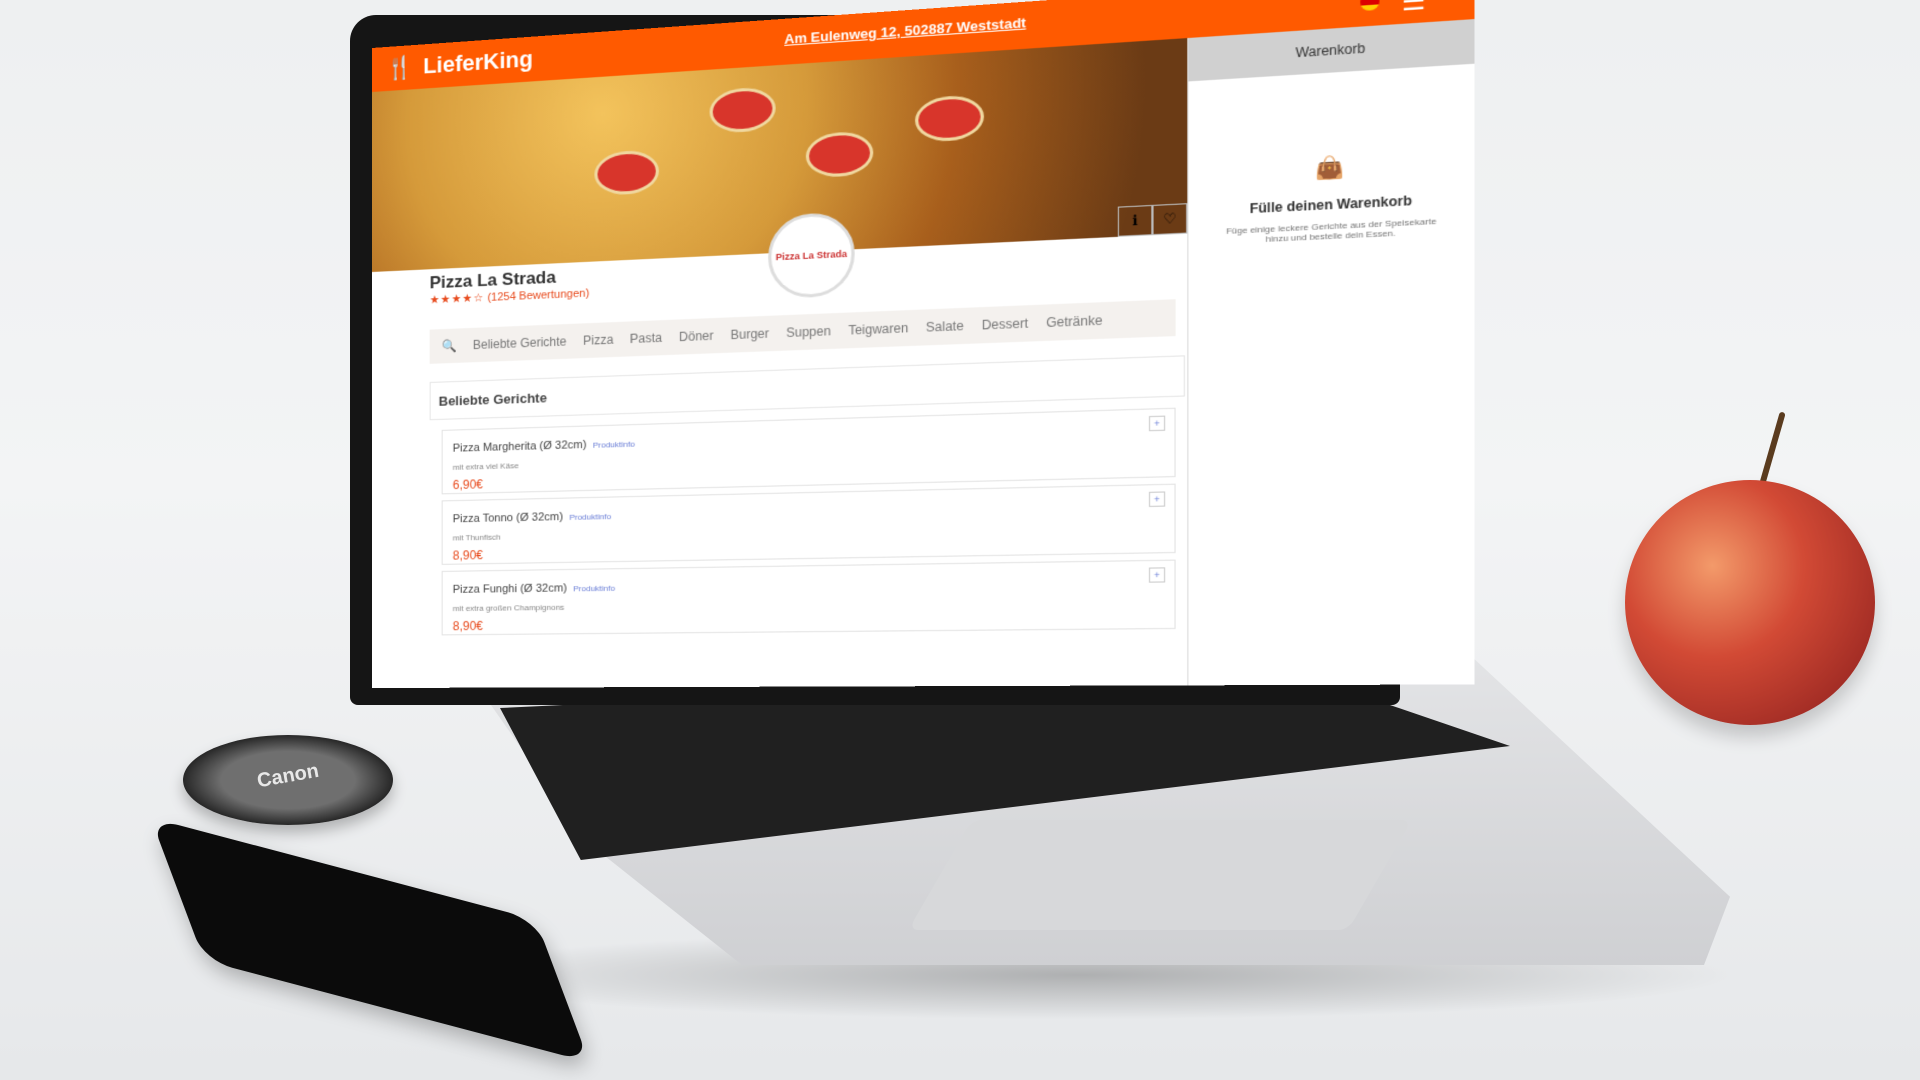 The height and width of the screenshot is (1080, 1920). Describe the element at coordinates (945, 326) in the screenshot. I see `category-salate: Salate` at that location.